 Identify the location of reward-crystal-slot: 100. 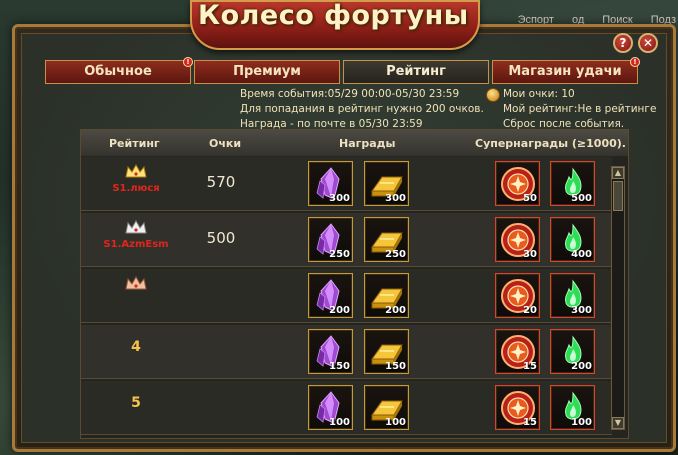
(330, 407).